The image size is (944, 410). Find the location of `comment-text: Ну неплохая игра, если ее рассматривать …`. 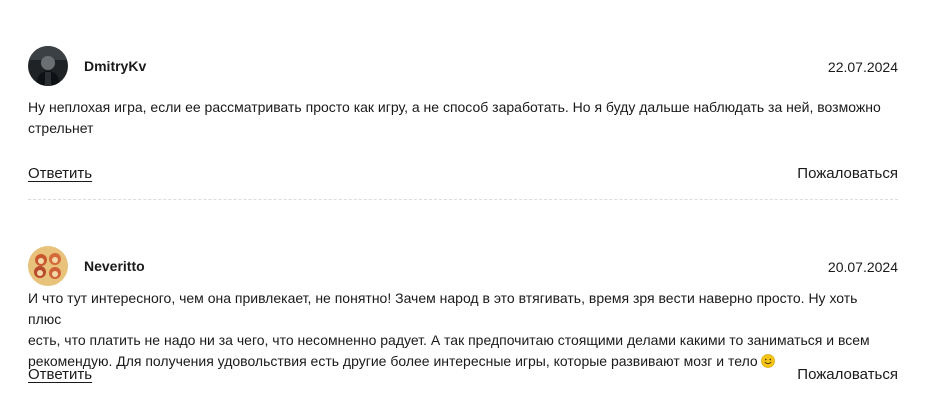

comment-text: Ну неплохая игра, если ее рассматривать … is located at coordinates (454, 117).